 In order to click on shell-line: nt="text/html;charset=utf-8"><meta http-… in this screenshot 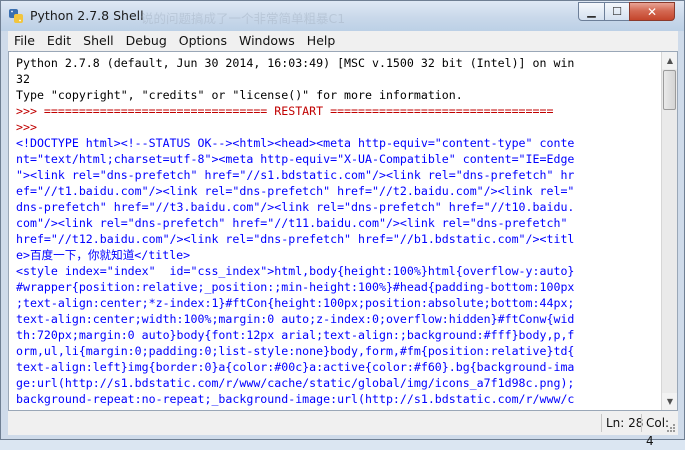, I will do `click(295, 159)`.